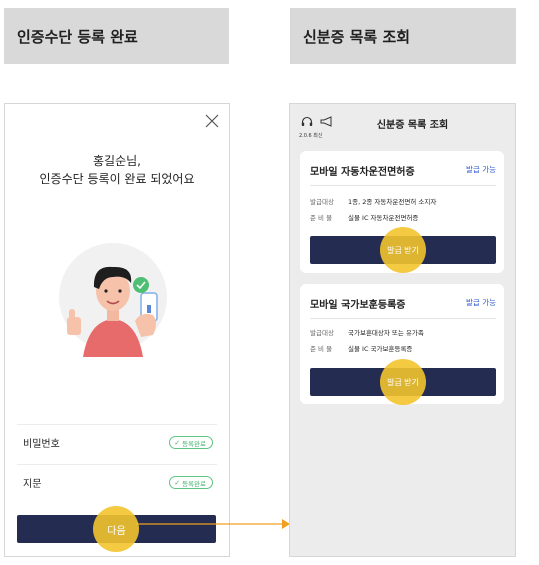 Image resolution: width=539 pixels, height=565 pixels. Describe the element at coordinates (392, 202) in the screenshot. I see `row-value: 1종, 2종 자동차운전면허 소지자` at that location.